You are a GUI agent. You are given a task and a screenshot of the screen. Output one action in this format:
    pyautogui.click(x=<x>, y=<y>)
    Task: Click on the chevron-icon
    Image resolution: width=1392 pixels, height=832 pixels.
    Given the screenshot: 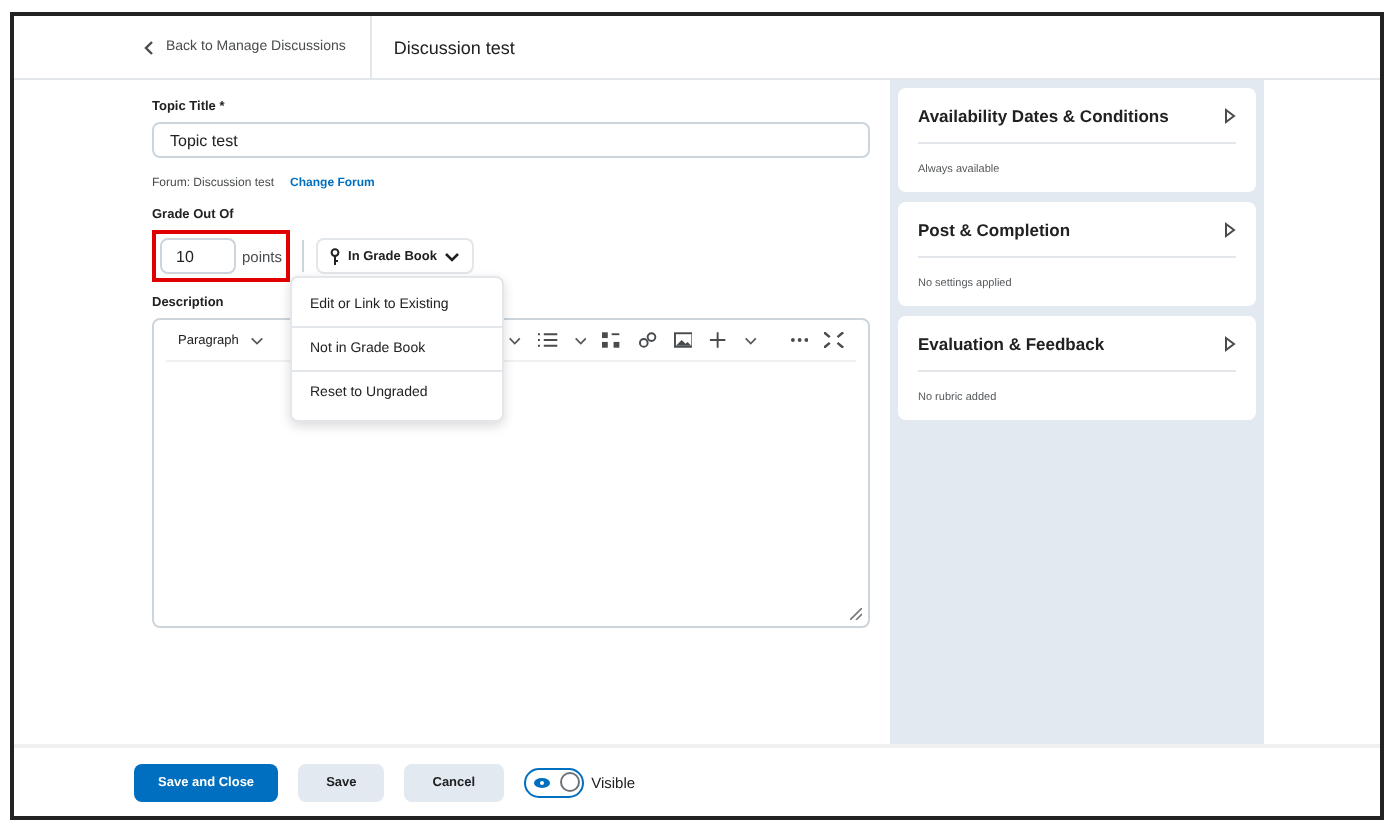 What is the action you would take?
    pyautogui.click(x=149, y=47)
    